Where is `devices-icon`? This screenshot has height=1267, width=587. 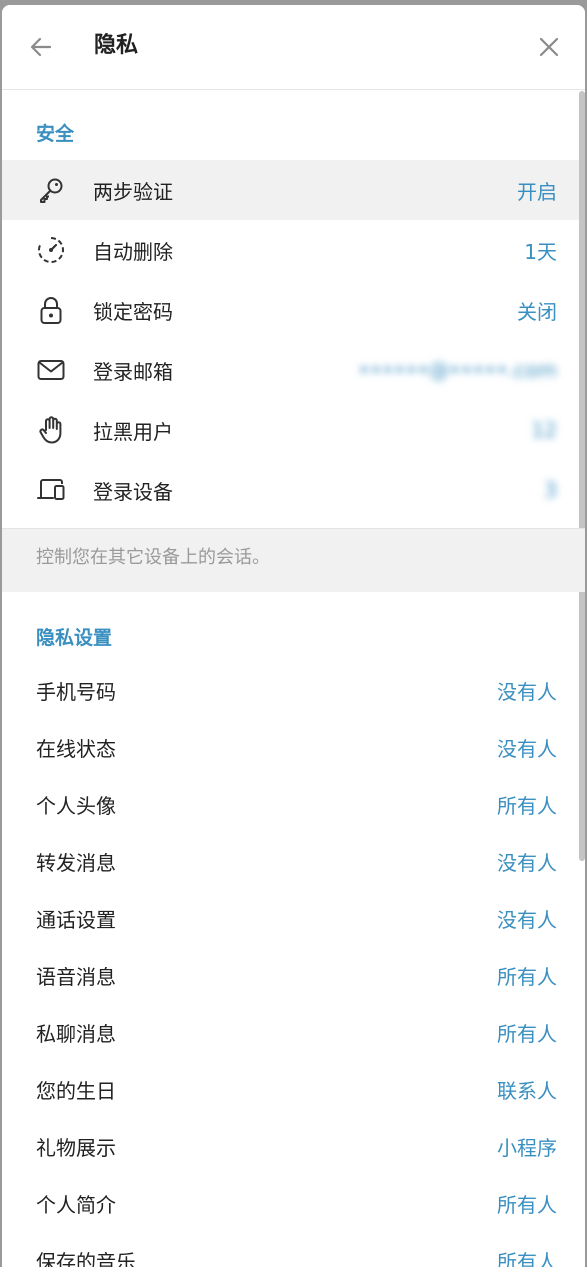 devices-icon is located at coordinates (51, 490).